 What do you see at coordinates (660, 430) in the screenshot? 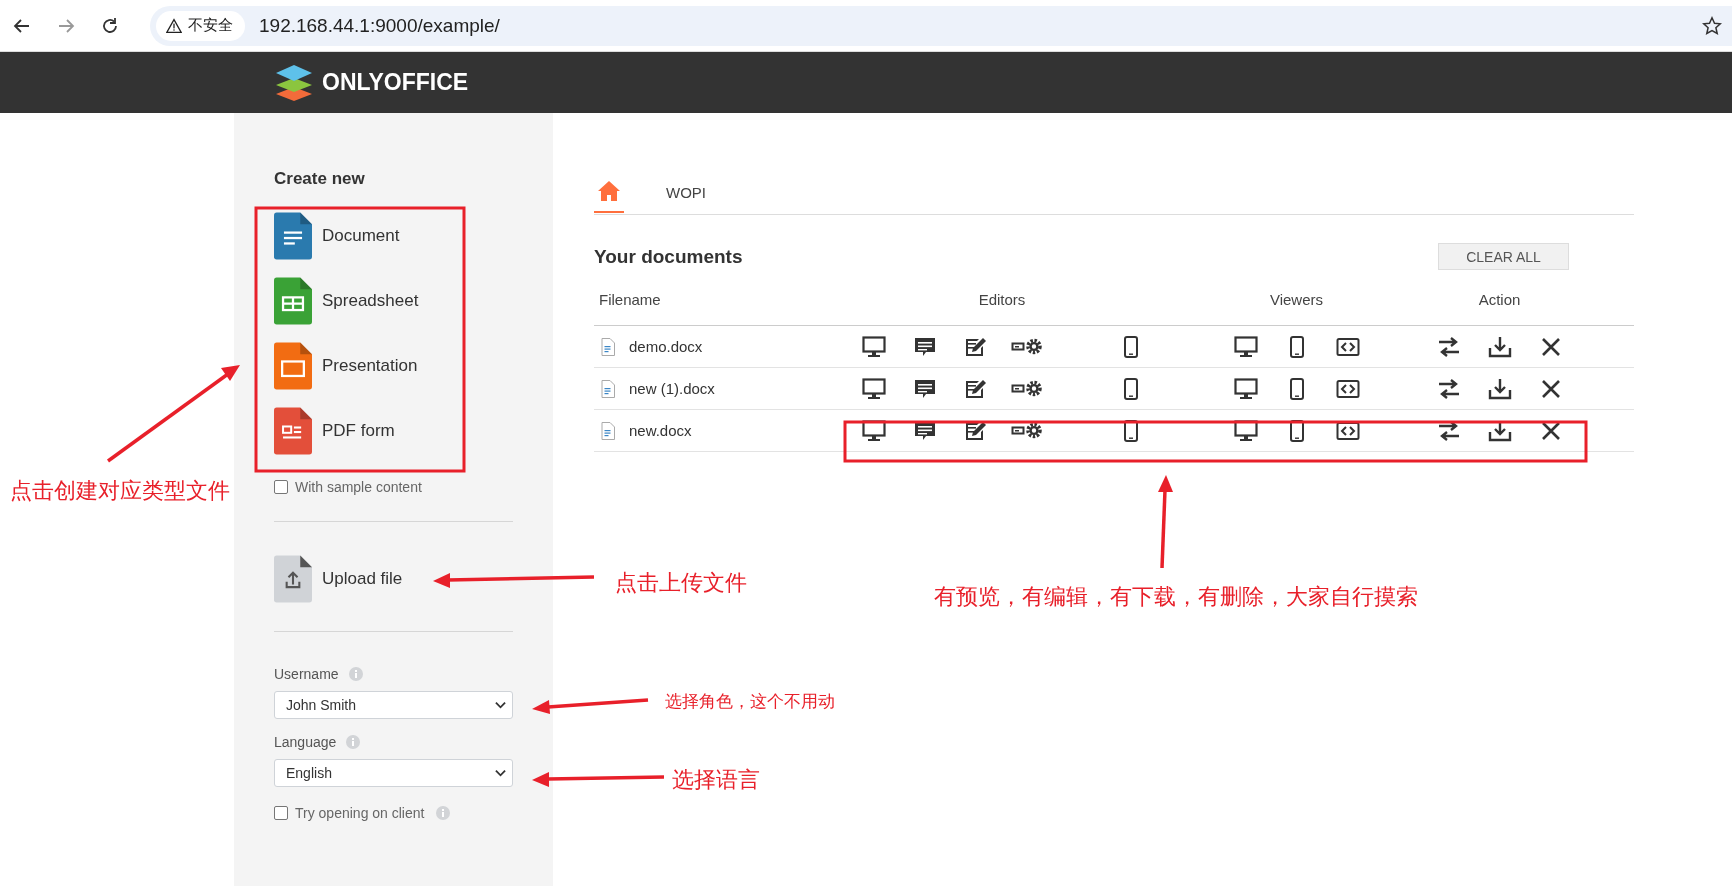
I see `file-name-link: new.docx` at bounding box center [660, 430].